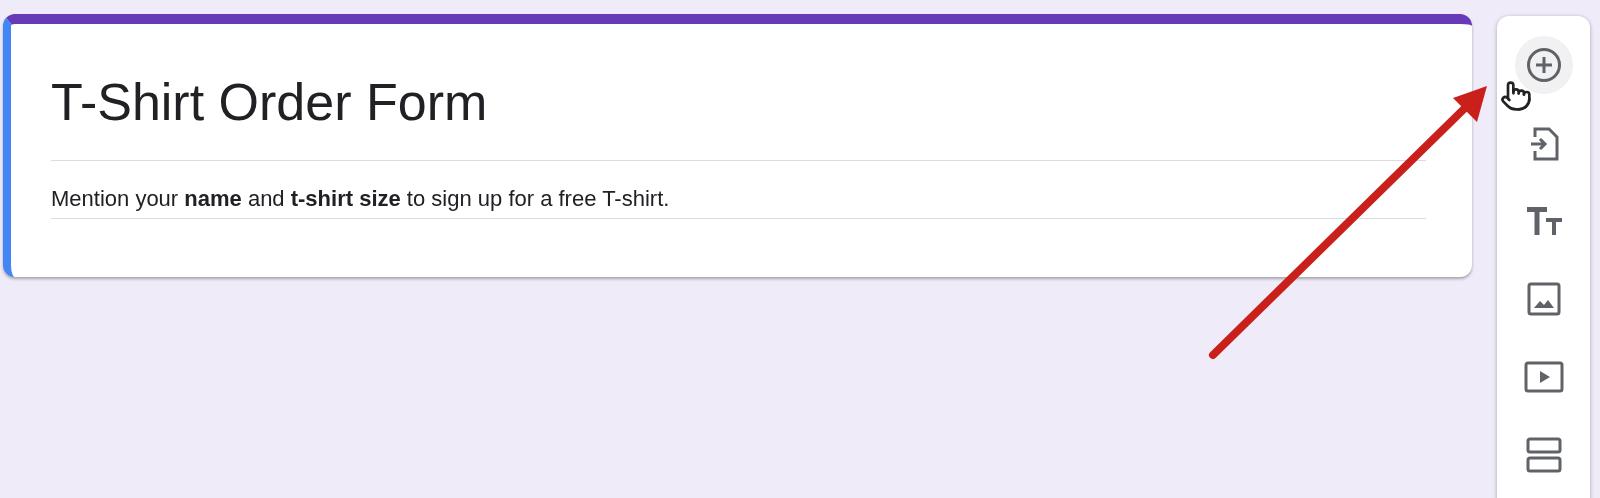 This screenshot has height=498, width=1600. I want to click on form-description: Mention your name and t-shirt size to sign up for a free T-shirt., so click(738, 201).